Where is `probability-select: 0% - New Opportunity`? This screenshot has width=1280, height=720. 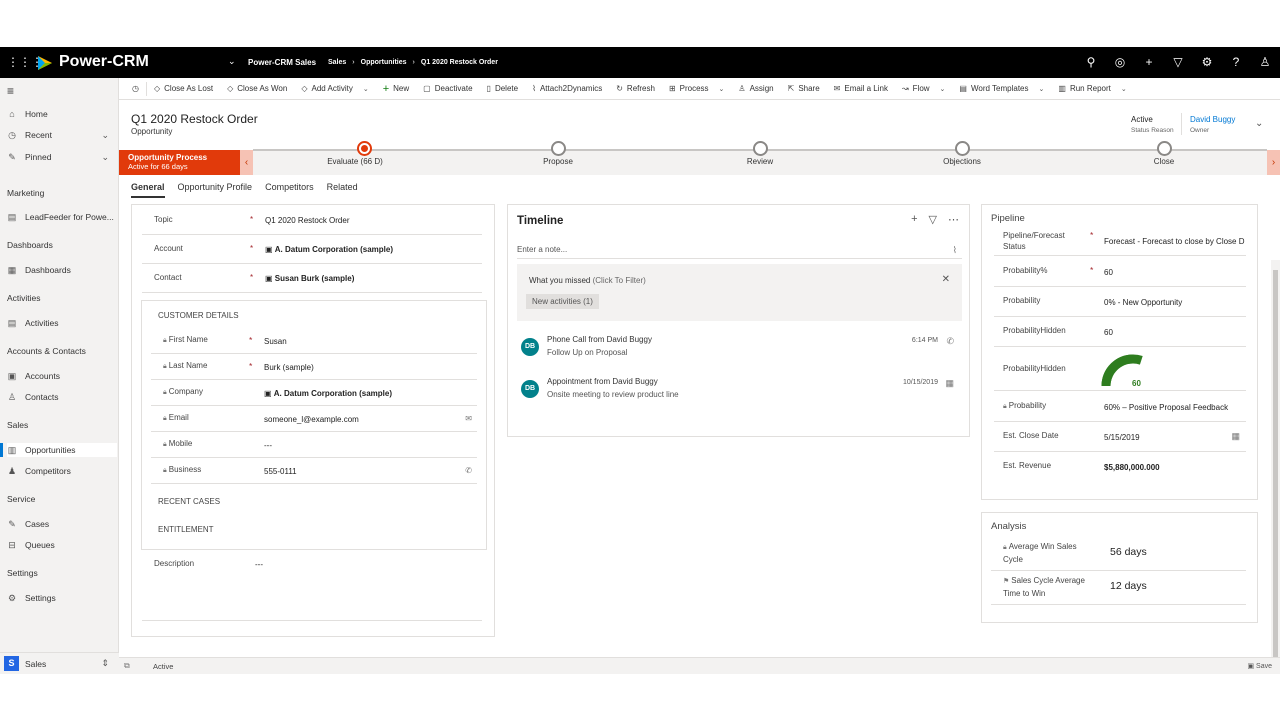
probability-select: 0% - New Opportunity is located at coordinates (1176, 302).